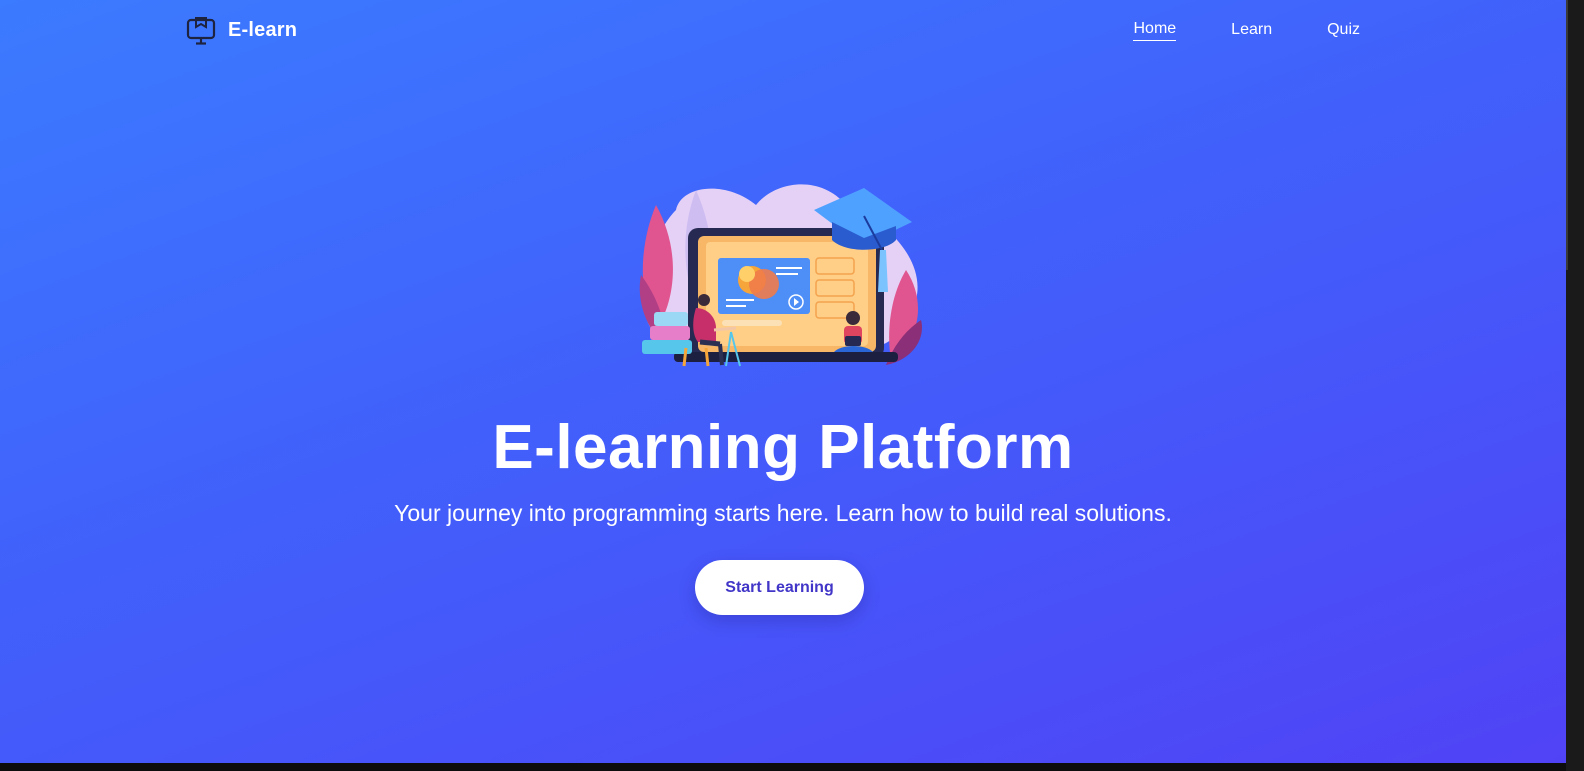 The width and height of the screenshot is (1584, 771). I want to click on brand-logo: E-learn, so click(241, 30).